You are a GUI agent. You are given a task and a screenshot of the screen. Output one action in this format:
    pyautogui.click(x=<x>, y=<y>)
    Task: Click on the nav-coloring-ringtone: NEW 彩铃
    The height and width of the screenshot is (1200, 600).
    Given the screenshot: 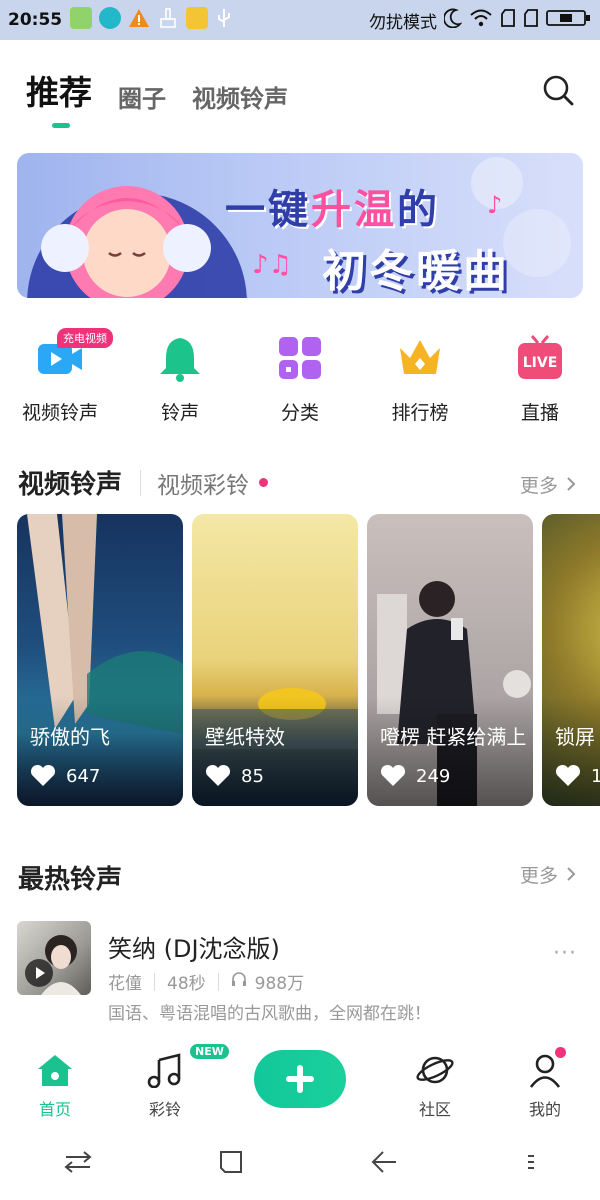 What is the action you would take?
    pyautogui.click(x=169, y=1078)
    